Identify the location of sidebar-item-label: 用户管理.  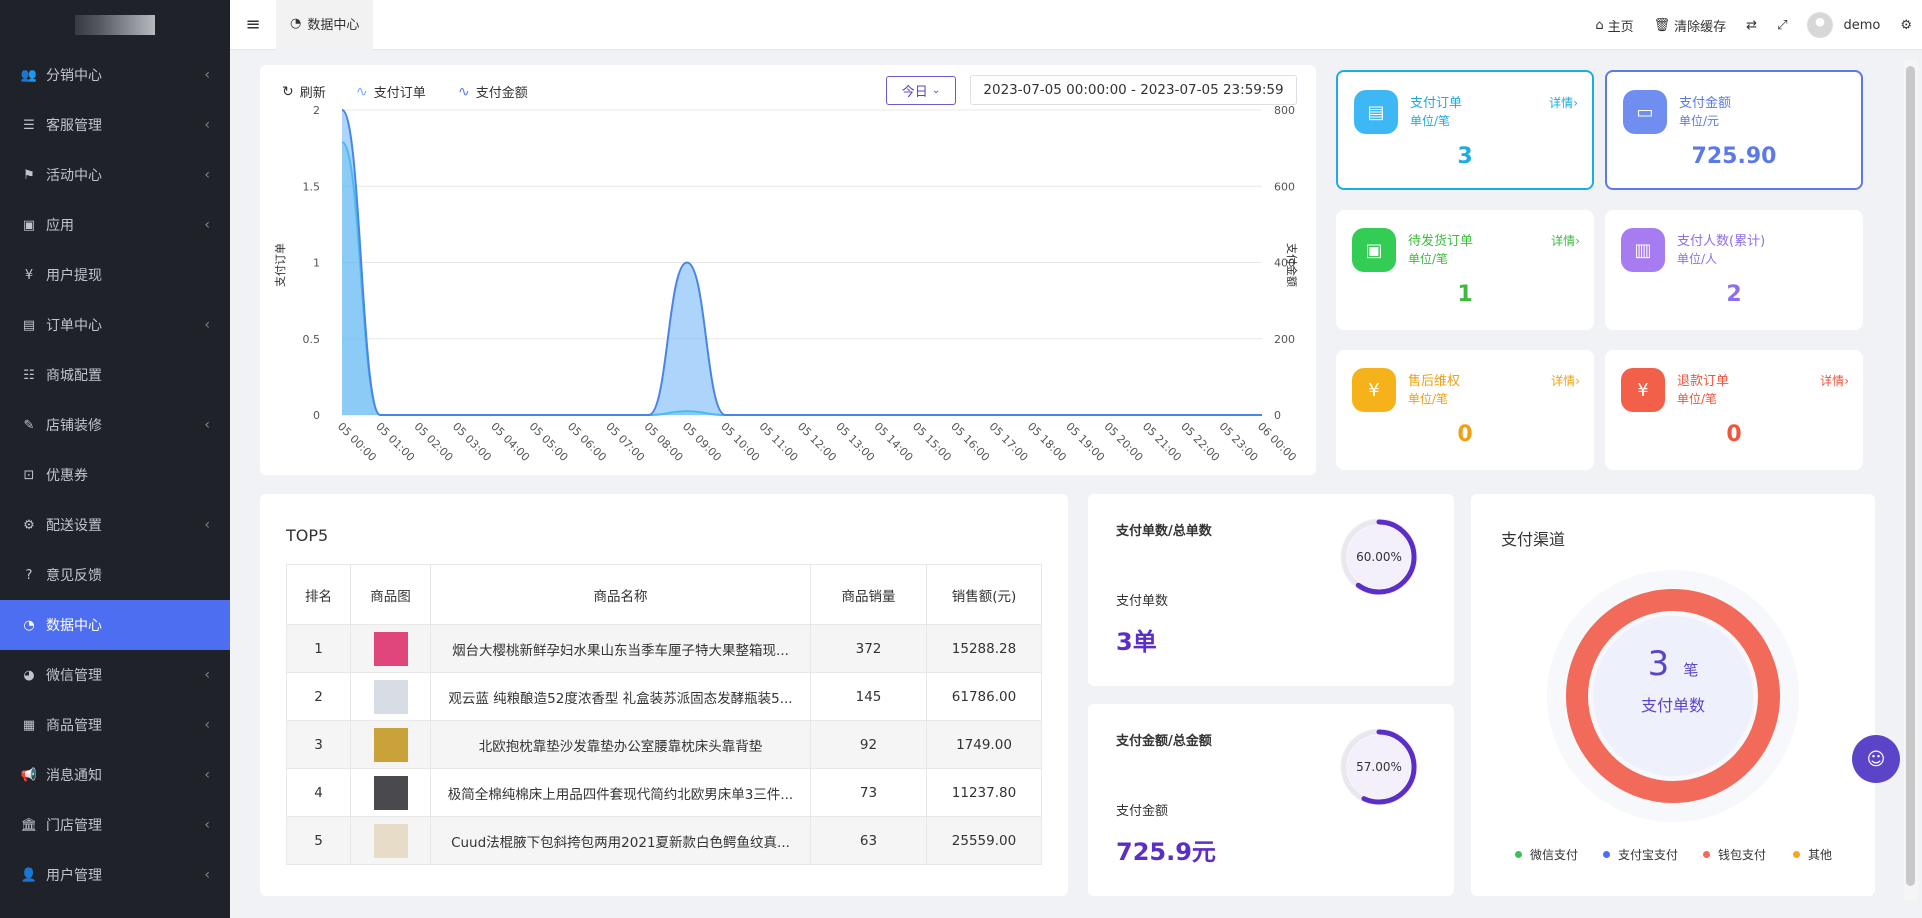
(74, 876).